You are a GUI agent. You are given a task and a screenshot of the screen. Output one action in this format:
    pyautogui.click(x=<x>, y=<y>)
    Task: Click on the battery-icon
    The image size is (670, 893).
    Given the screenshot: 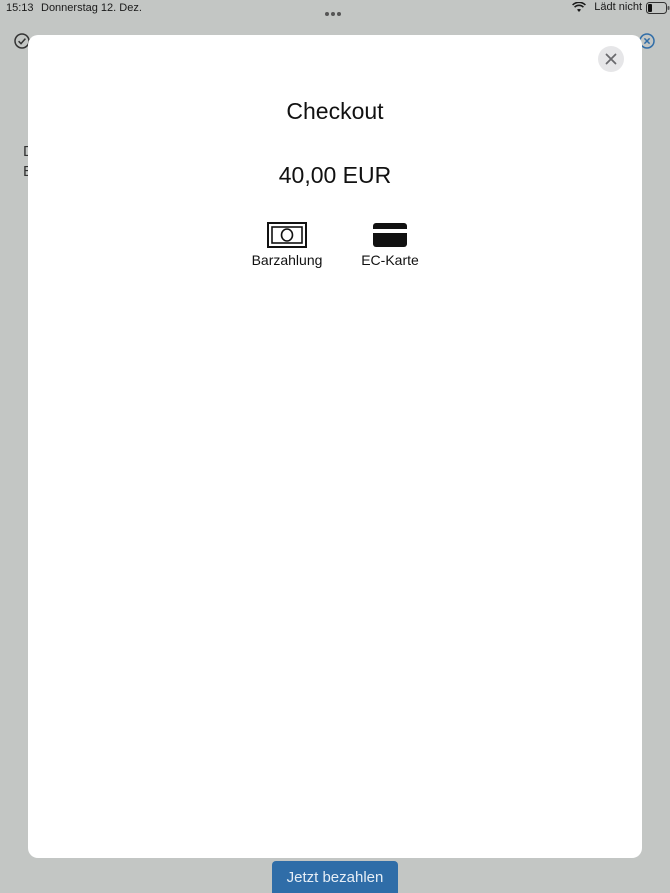 What is the action you would take?
    pyautogui.click(x=658, y=8)
    